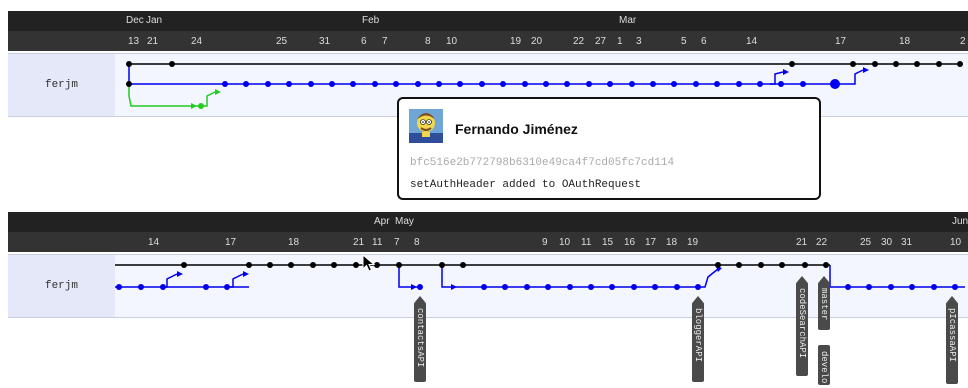 The height and width of the screenshot is (388, 968). What do you see at coordinates (586, 242) in the screenshot?
I see `day-label: 11` at bounding box center [586, 242].